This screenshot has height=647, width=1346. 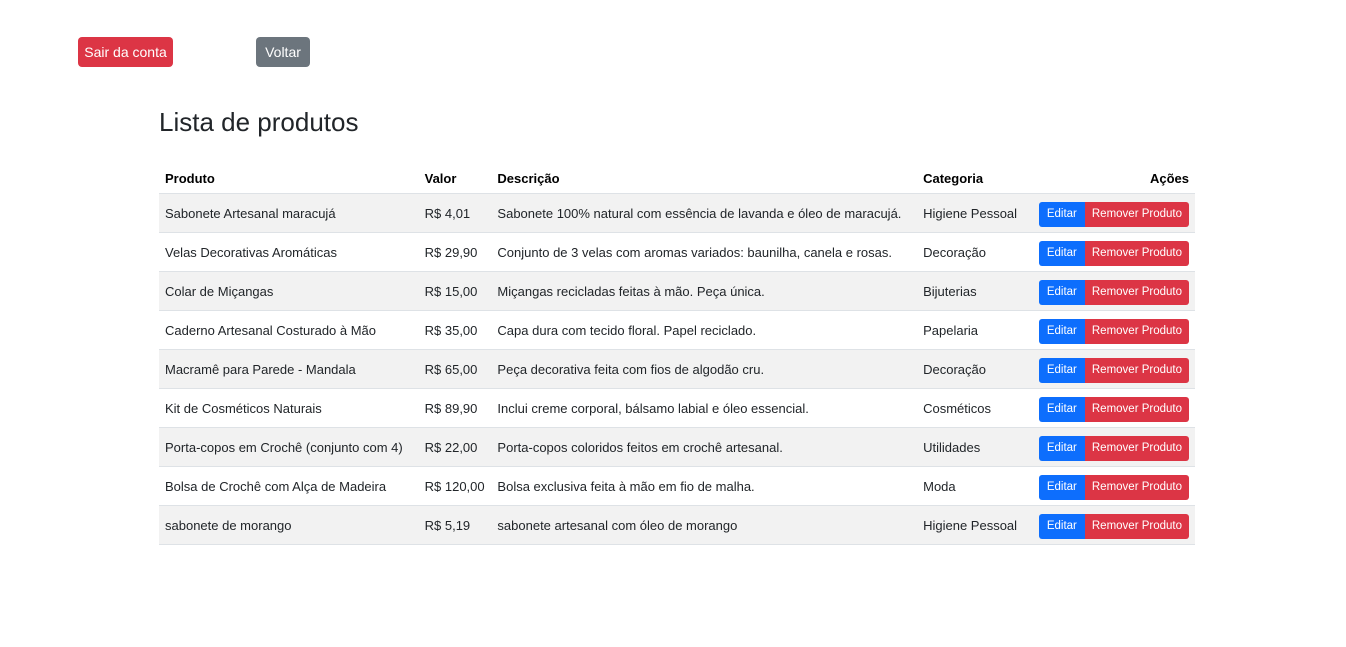 I want to click on column-header-acoes: Ações, so click(x=1113, y=179).